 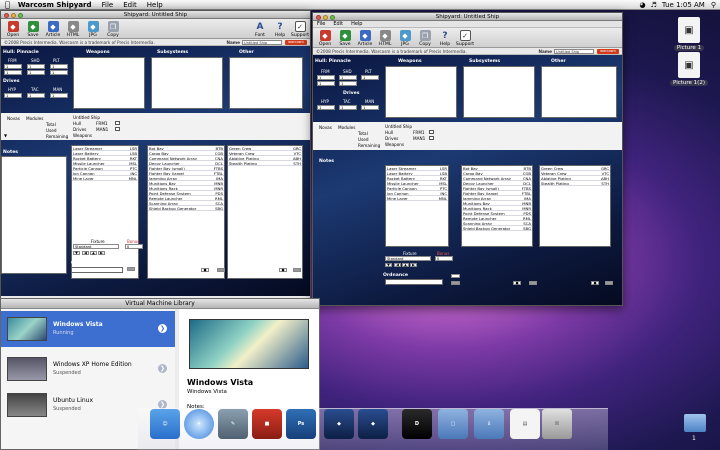 What do you see at coordinates (431, 138) in the screenshot?
I see `man1-checkbox` at bounding box center [431, 138].